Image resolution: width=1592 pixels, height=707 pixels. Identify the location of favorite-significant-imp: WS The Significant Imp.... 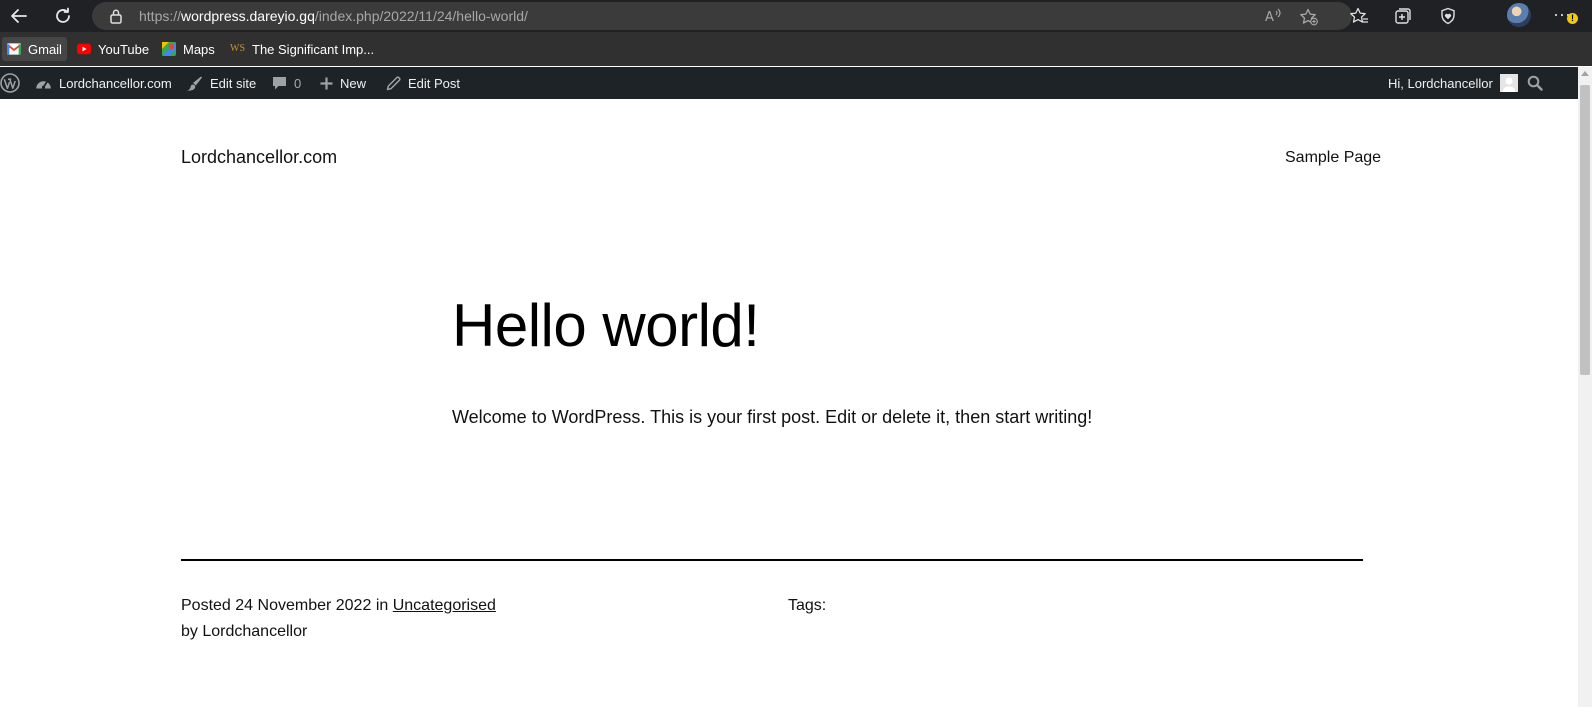
(302, 49).